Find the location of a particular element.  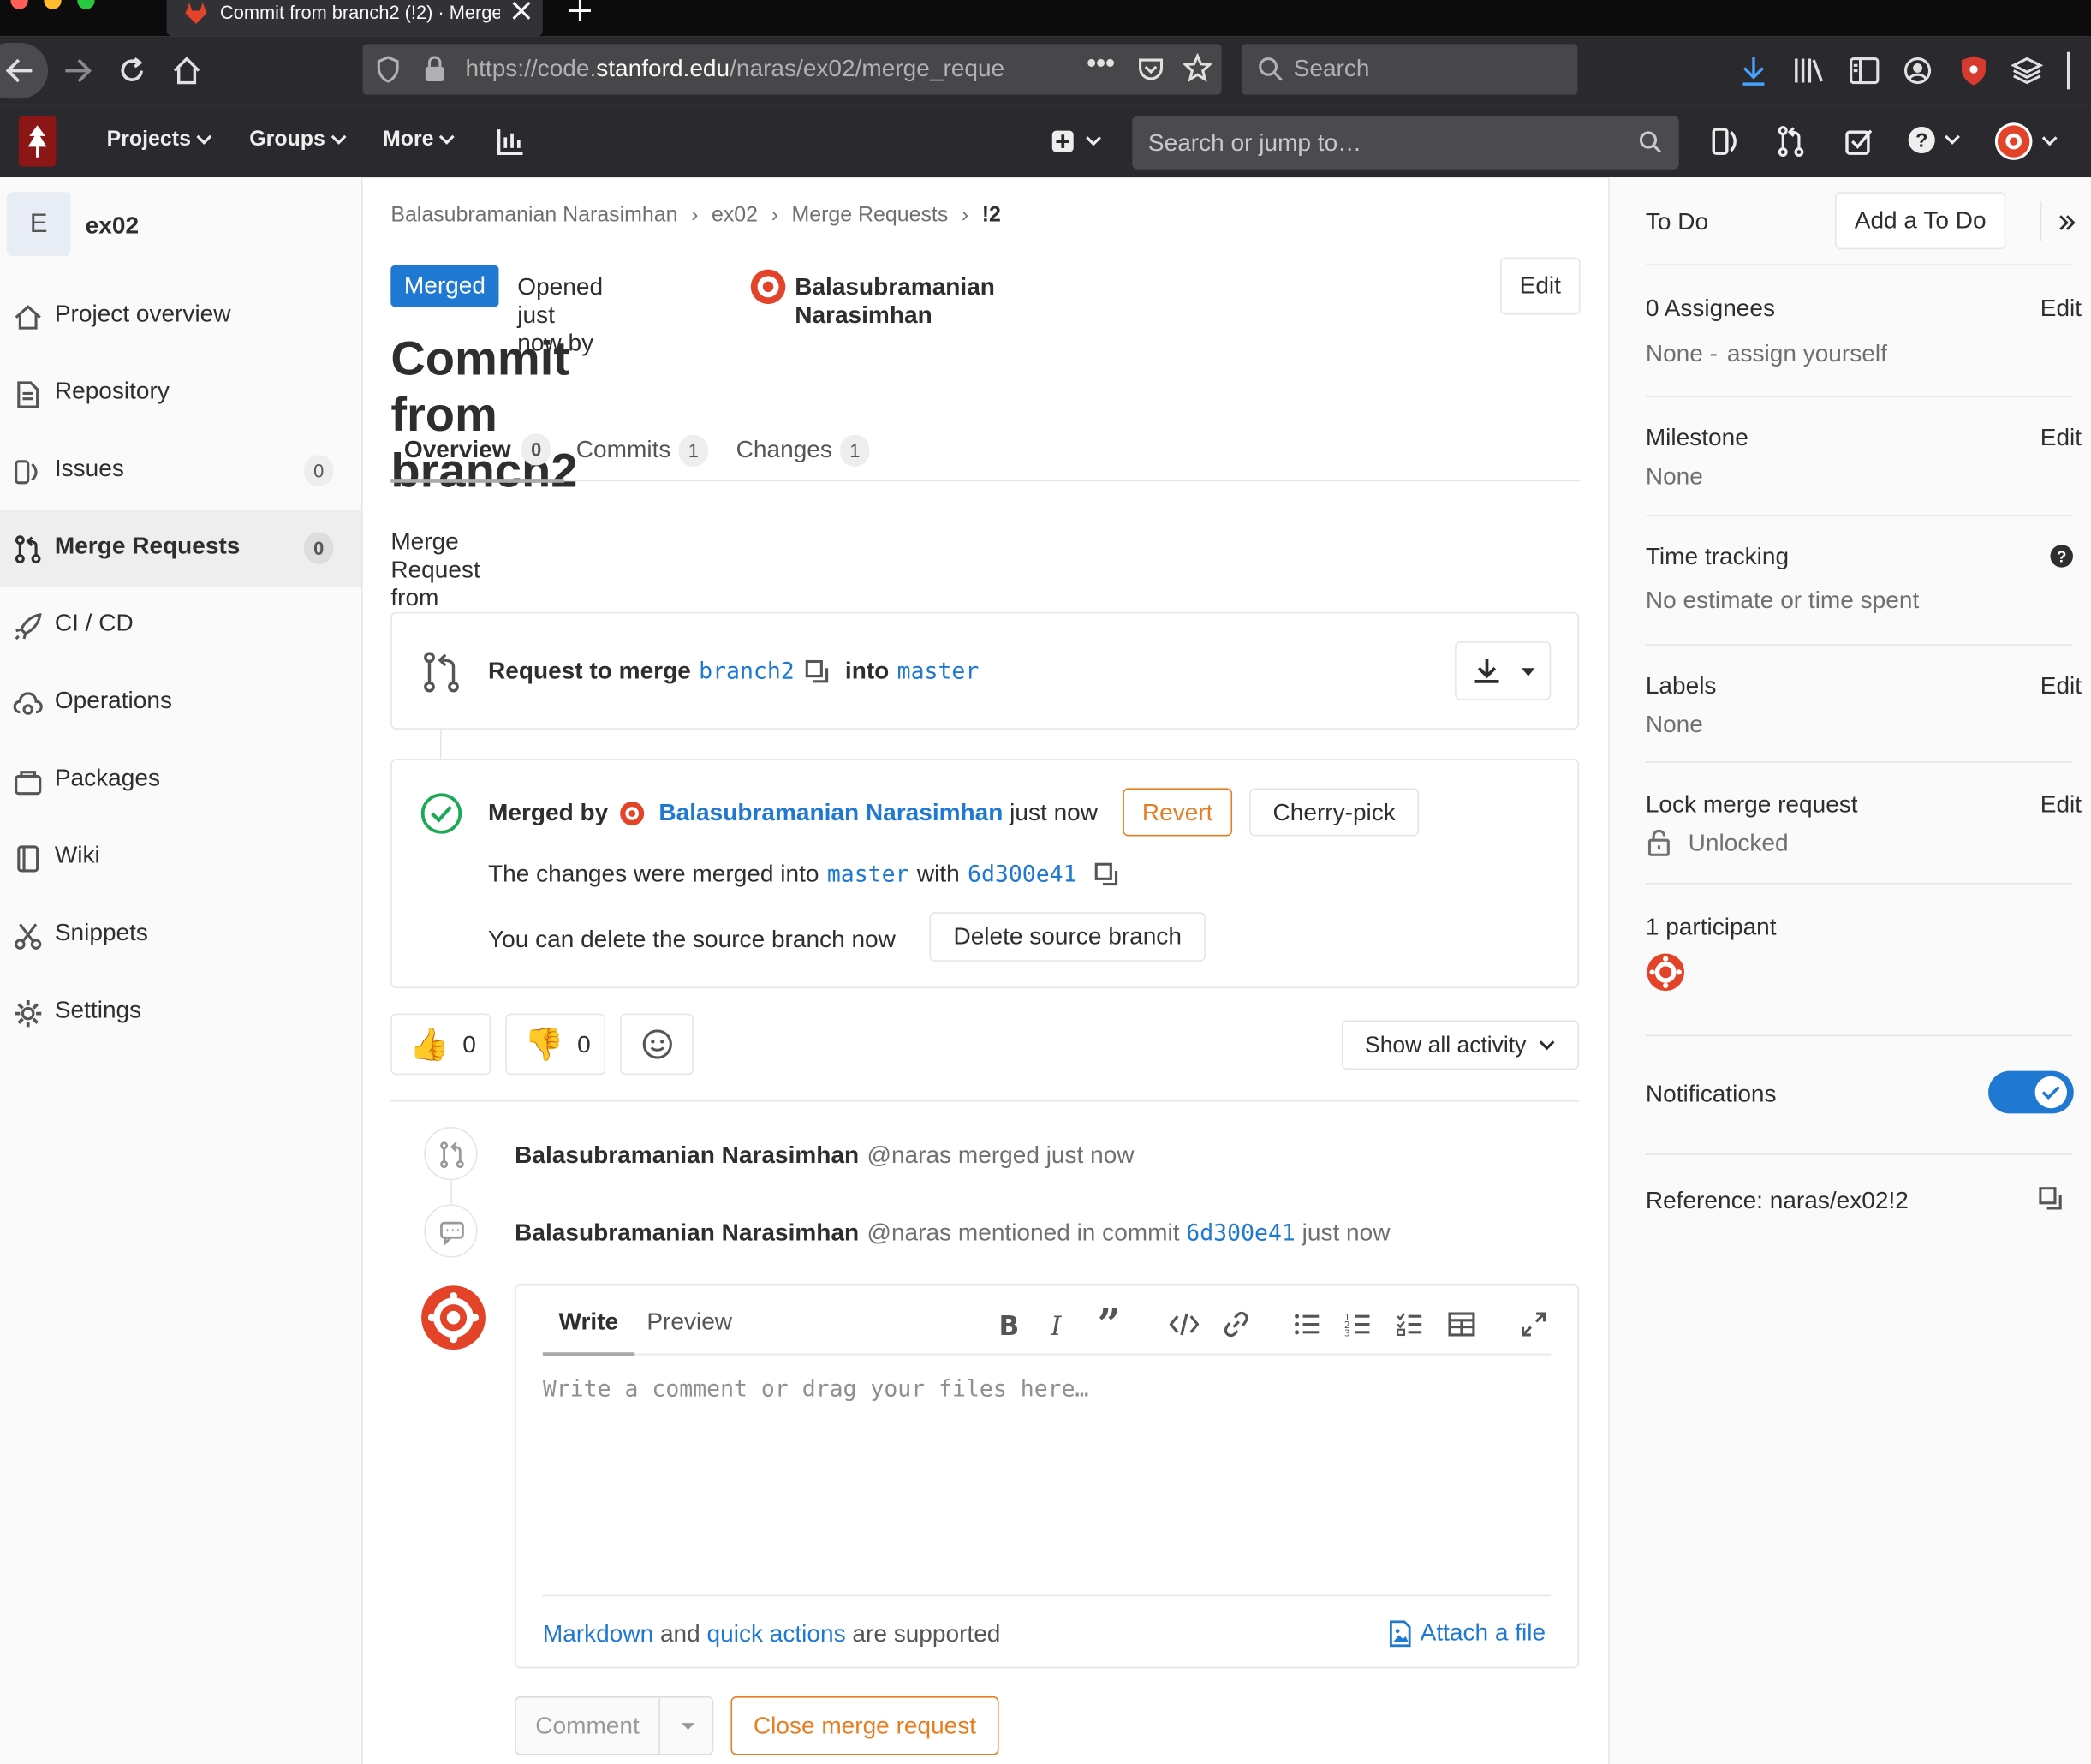

breadcrumb-project: ex02 is located at coordinates (735, 216).